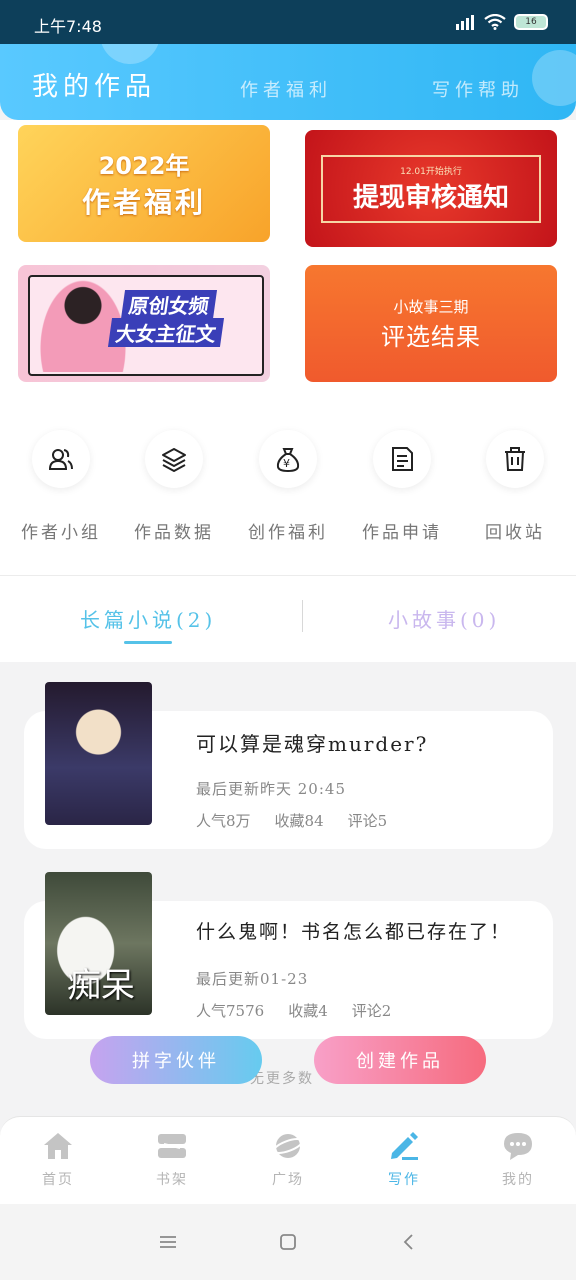 This screenshot has width=576, height=1280. Describe the element at coordinates (431, 171) in the screenshot. I see `banner-withdraw-date: 12.01开始执行` at that location.